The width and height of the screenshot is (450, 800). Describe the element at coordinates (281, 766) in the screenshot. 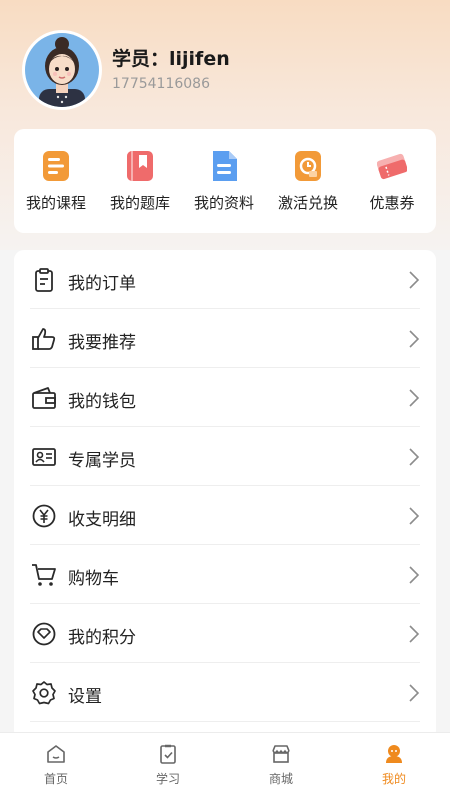

I see `tab-store: 商城` at that location.